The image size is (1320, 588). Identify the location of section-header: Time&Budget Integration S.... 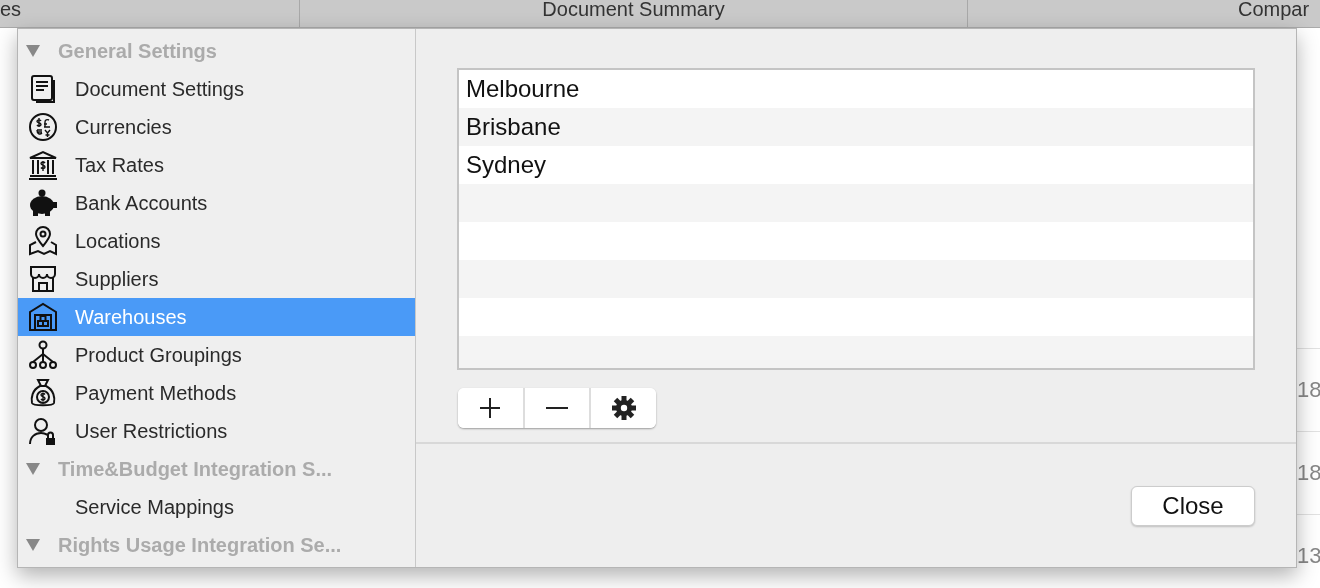
(195, 469).